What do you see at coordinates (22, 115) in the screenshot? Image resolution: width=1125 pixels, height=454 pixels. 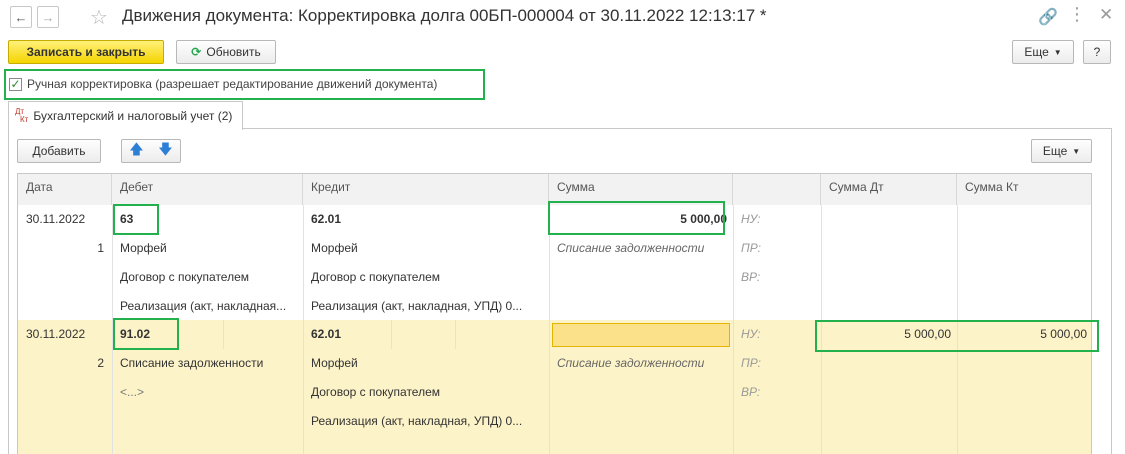 I see `debit-credit-icon: Дт Кт` at bounding box center [22, 115].